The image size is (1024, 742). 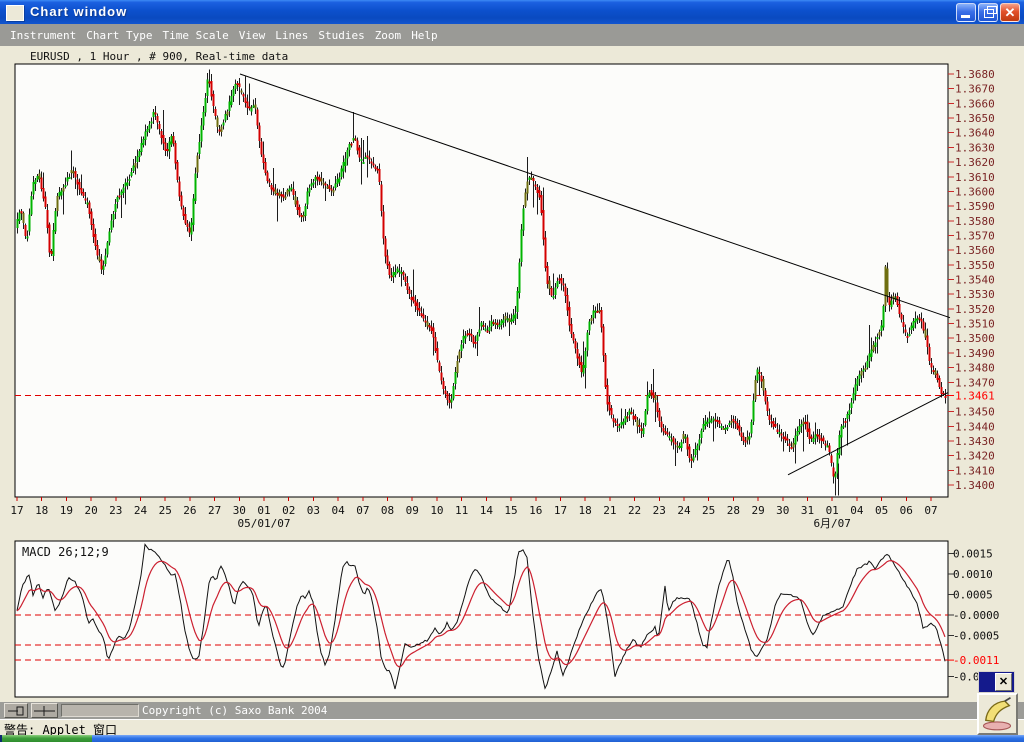 What do you see at coordinates (807, 510) in the screenshot?
I see `date-tick-label: 31` at bounding box center [807, 510].